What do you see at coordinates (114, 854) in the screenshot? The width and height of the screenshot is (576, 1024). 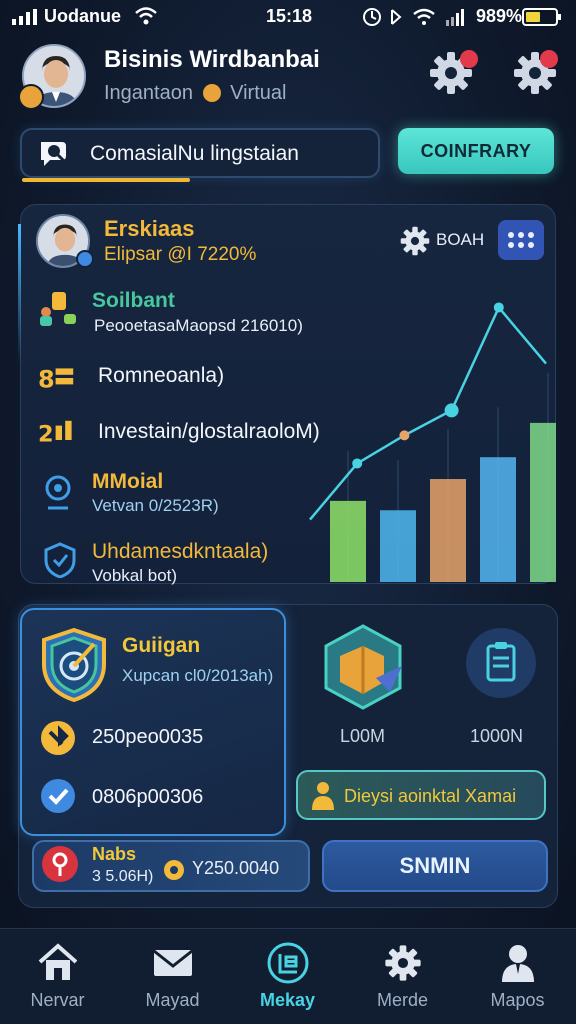 I see `promo-title: Nabs` at bounding box center [114, 854].